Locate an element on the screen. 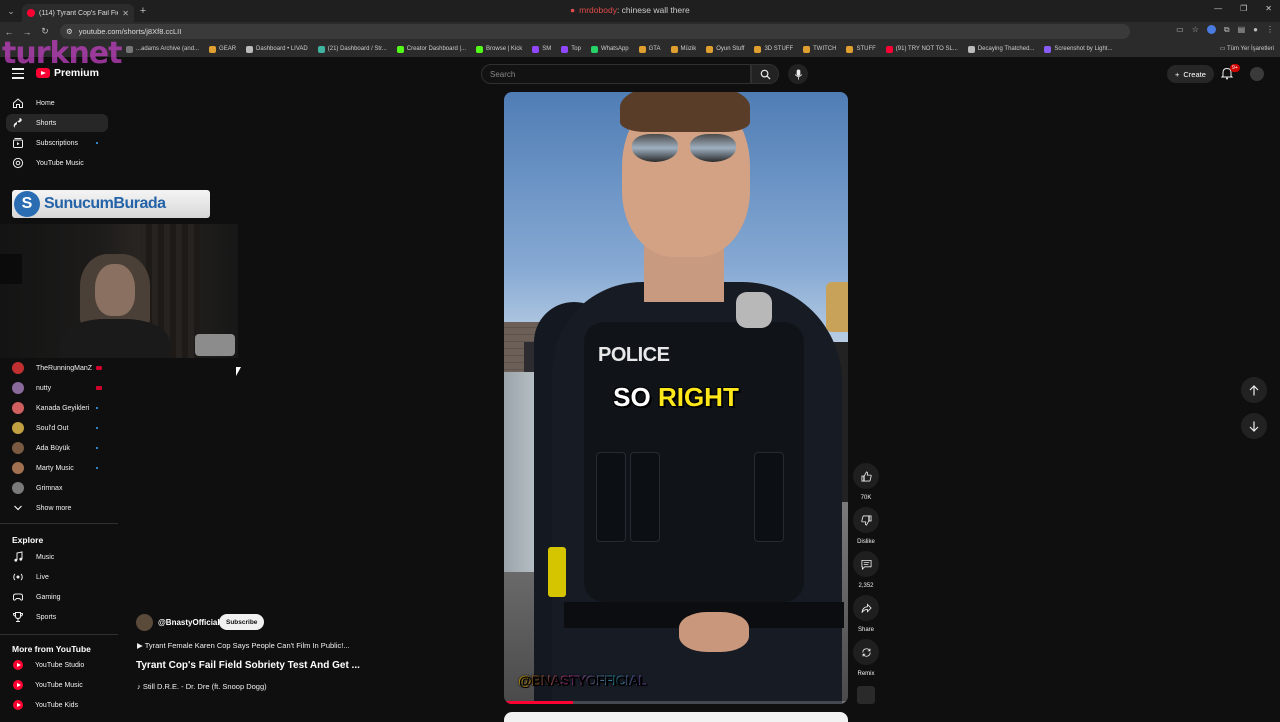 The image size is (1280, 722). logo-label: Premium is located at coordinates (76, 73).